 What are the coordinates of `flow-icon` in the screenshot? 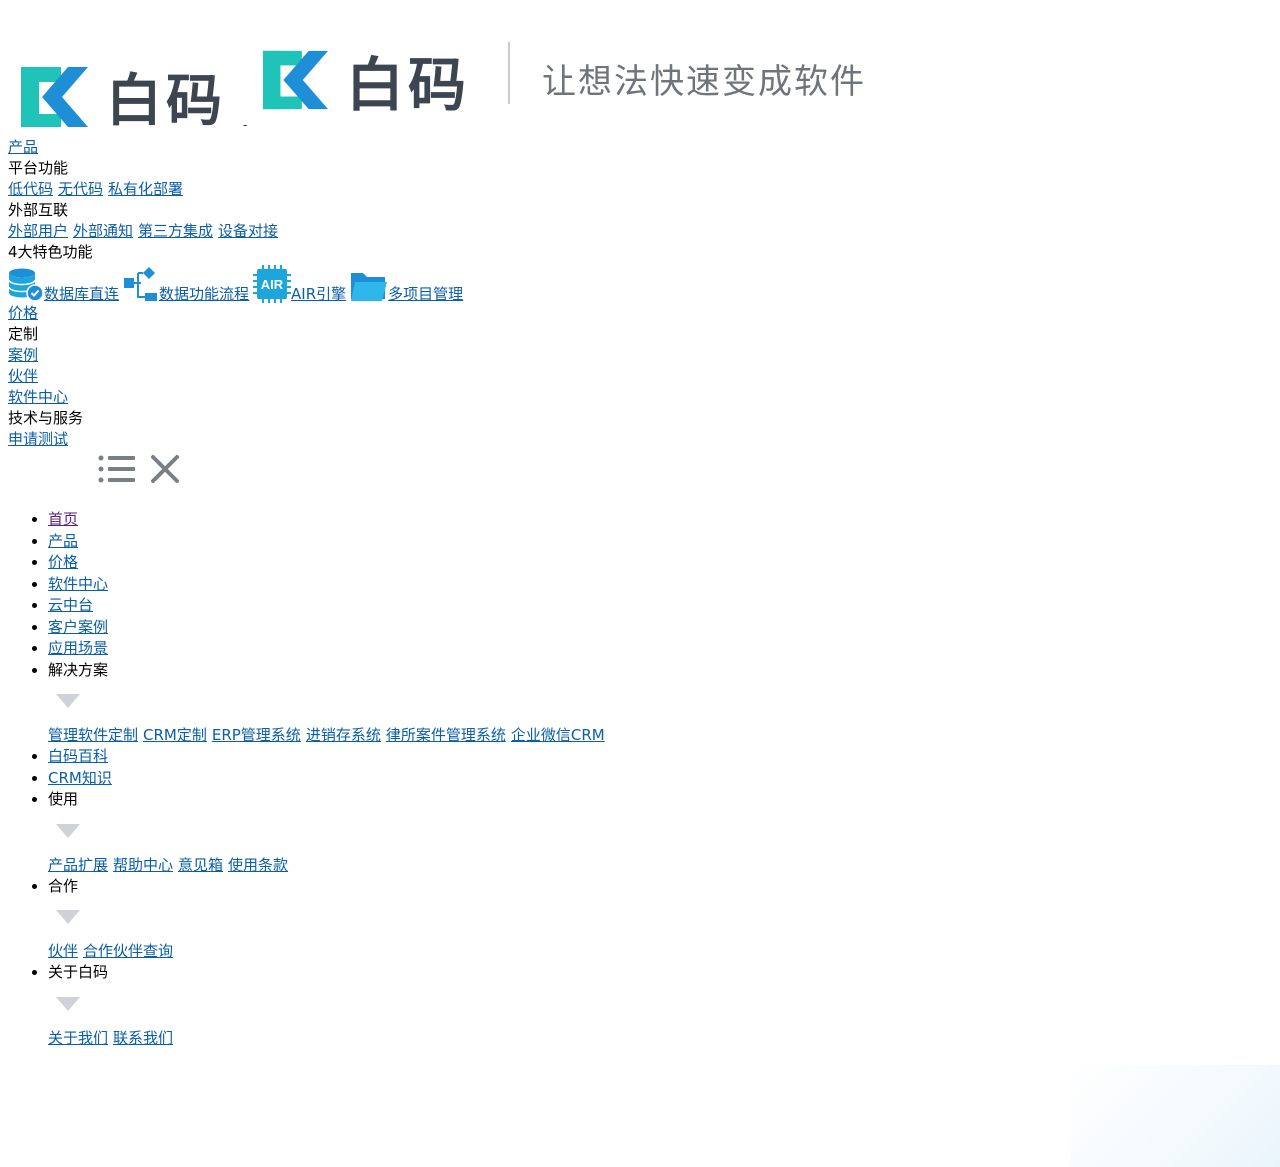 It's located at (141, 284).